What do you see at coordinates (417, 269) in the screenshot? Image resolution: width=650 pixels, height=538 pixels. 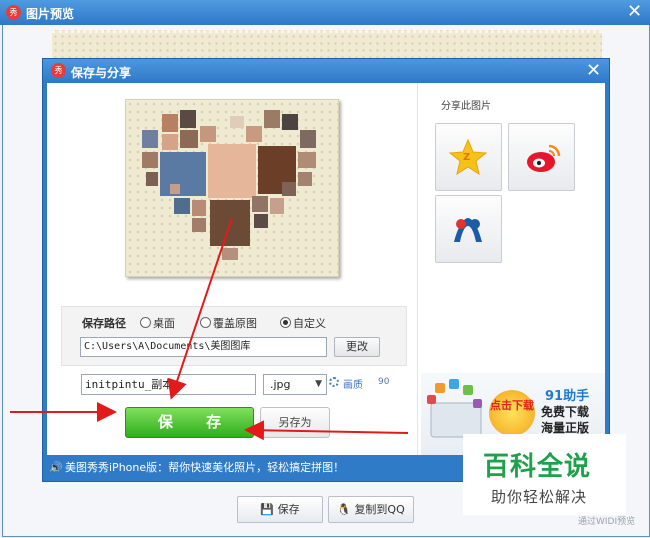 I see `divider` at bounding box center [417, 269].